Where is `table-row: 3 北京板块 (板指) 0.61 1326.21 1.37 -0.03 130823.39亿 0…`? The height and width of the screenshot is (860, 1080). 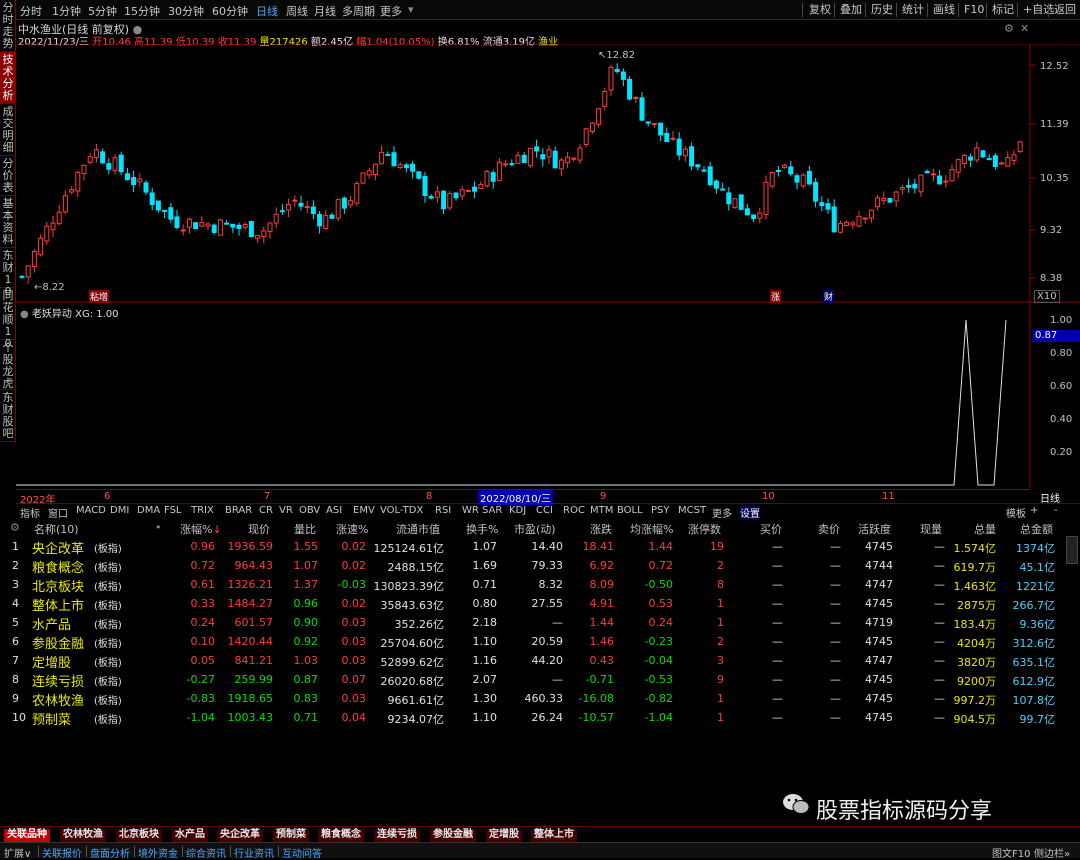 table-row: 3 北京板块 (板指) 0.61 1326.21 1.37 -0.03 130823.39亿 0… is located at coordinates (540, 585).